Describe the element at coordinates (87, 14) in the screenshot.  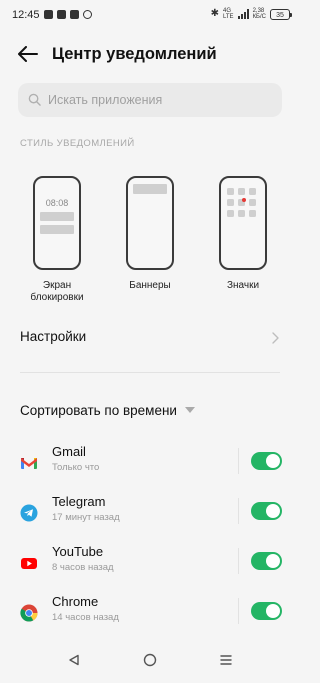
I see `play-notification-icon` at that location.